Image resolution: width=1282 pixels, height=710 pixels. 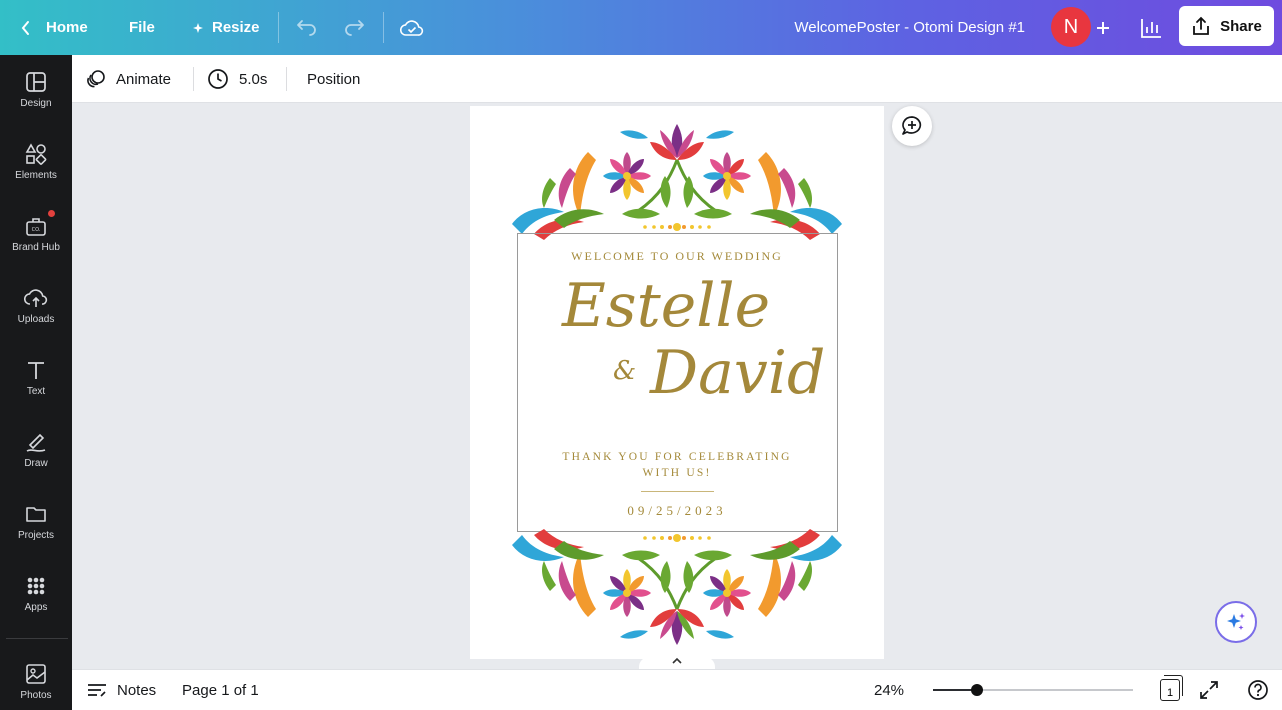 What do you see at coordinates (677, 660) in the screenshot?
I see `chevron-up-icon` at bounding box center [677, 660].